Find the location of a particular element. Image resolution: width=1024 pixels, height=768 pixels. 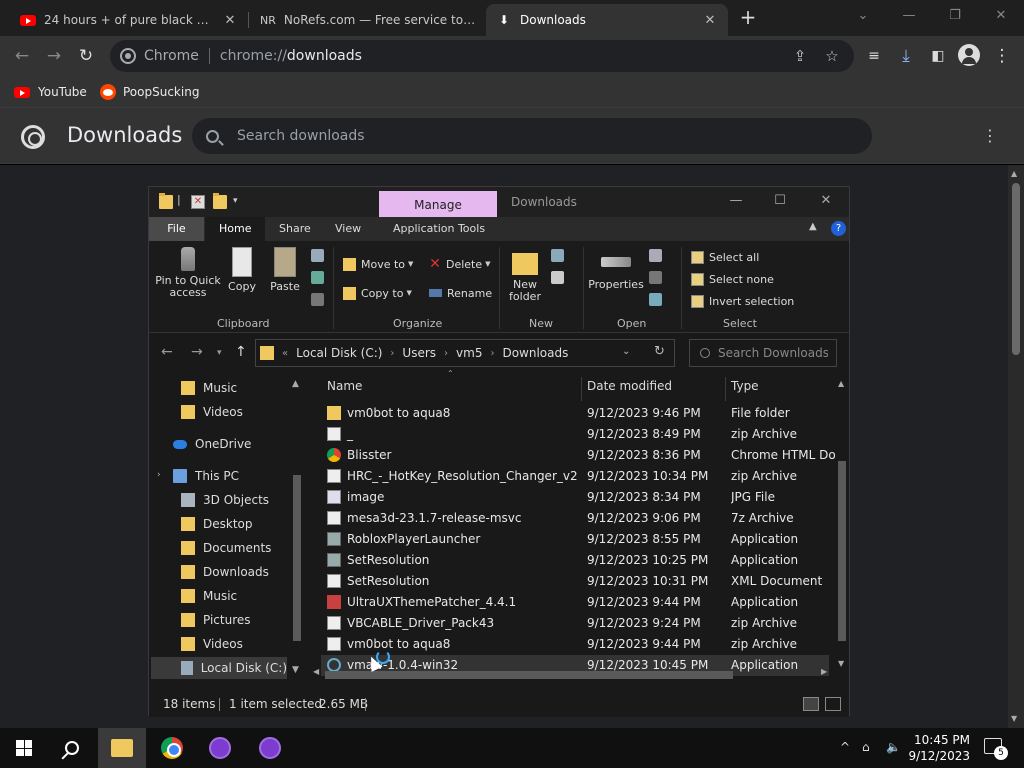

start-button is located at coordinates (24, 748).